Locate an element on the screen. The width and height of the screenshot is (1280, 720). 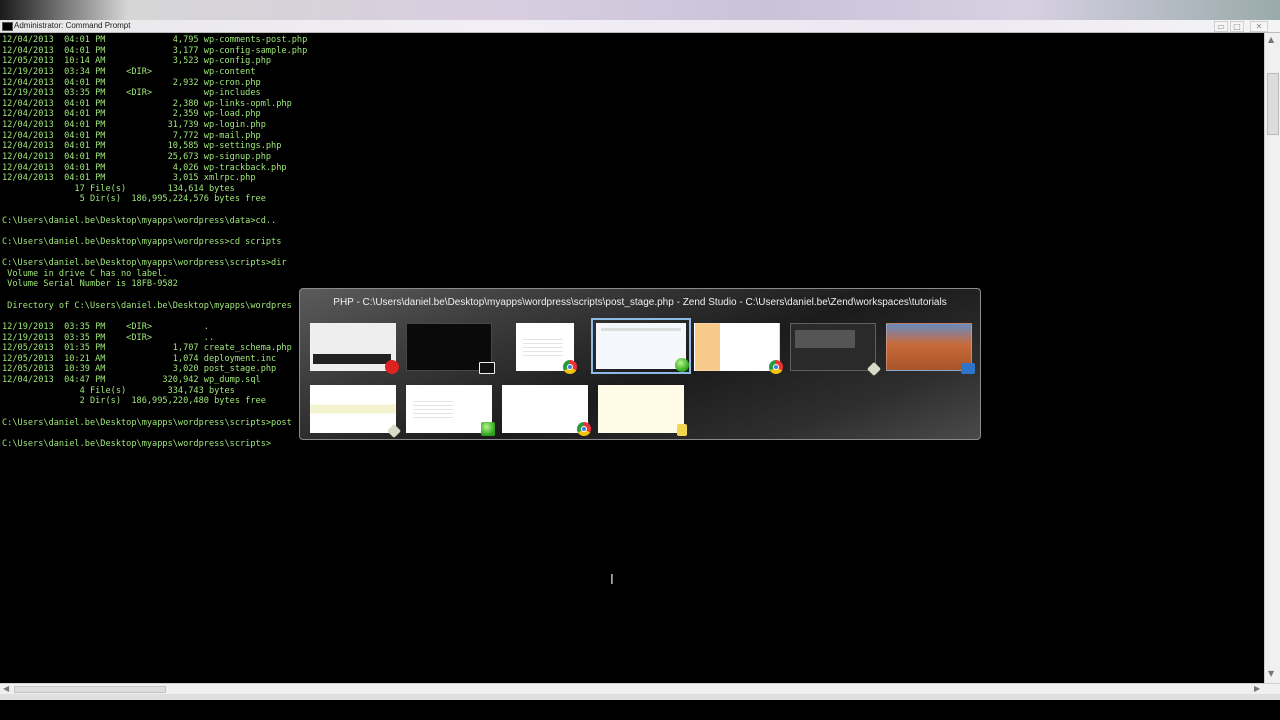
scroll-down-icon: ▼ is located at coordinates (1271, 673).